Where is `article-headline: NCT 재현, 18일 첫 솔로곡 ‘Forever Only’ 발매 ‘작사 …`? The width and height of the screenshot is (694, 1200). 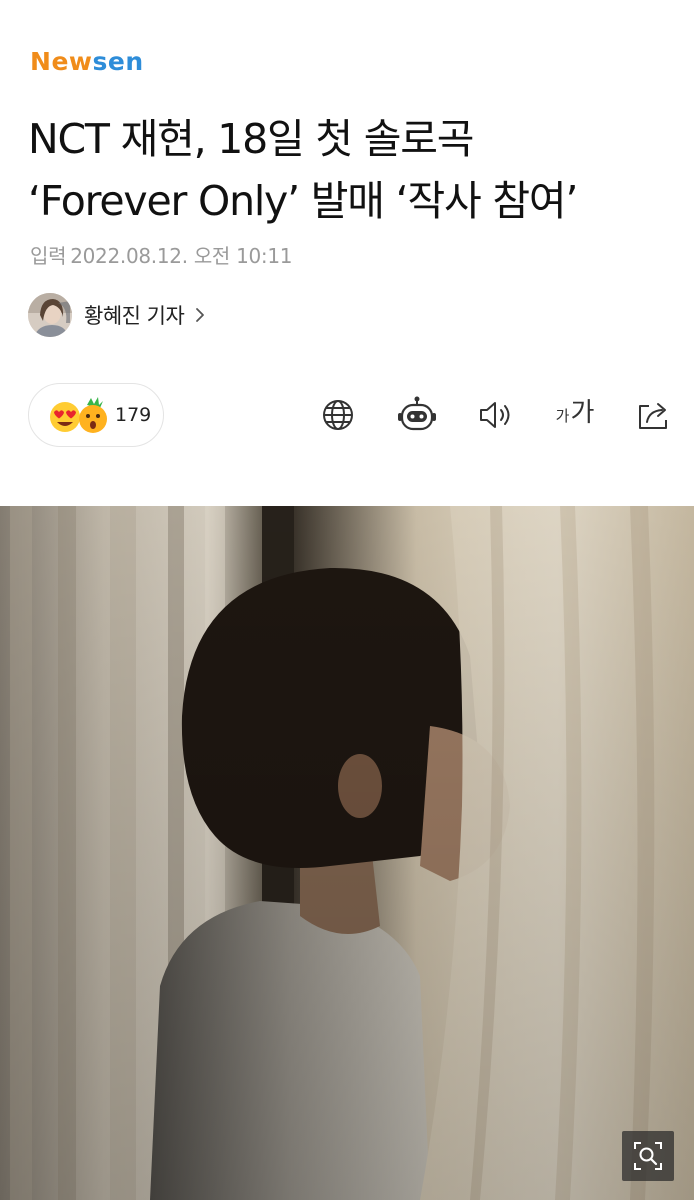 article-headline: NCT 재현, 18일 첫 솔로곡 ‘Forever Only’ 발매 ‘작사 … is located at coordinates (348, 170).